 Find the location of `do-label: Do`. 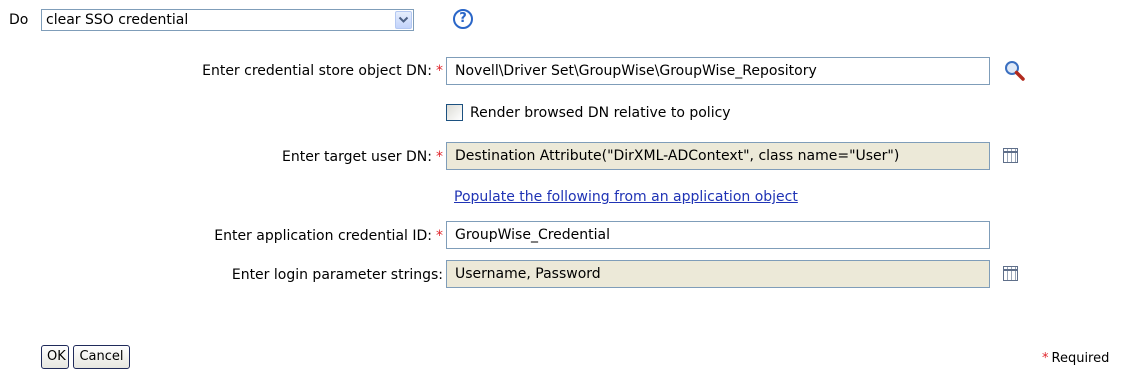

do-label: Do is located at coordinates (19, 20).